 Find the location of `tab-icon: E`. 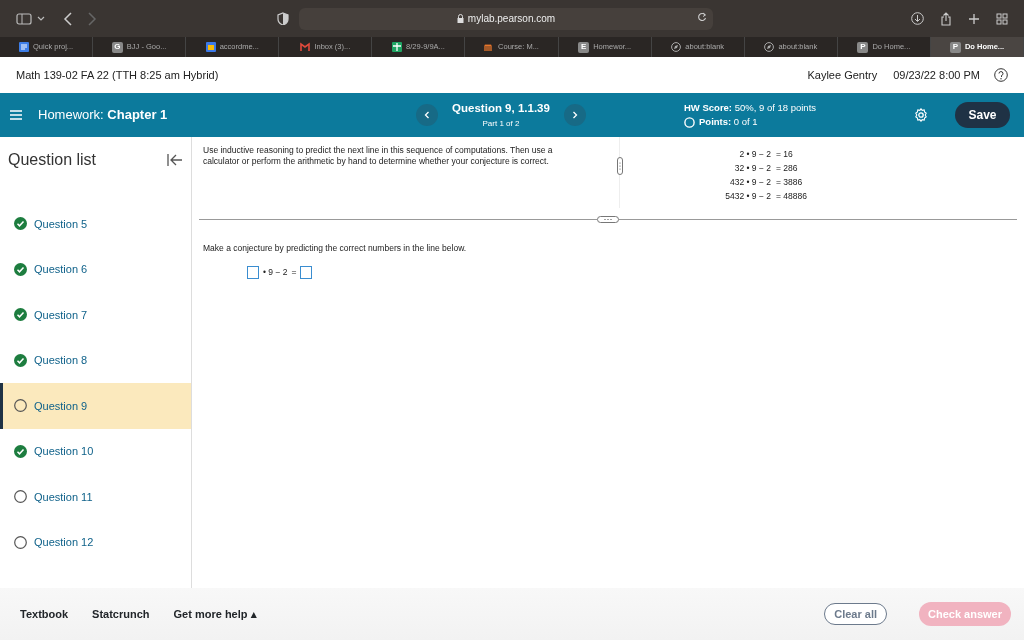

tab-icon: E is located at coordinates (584, 47).